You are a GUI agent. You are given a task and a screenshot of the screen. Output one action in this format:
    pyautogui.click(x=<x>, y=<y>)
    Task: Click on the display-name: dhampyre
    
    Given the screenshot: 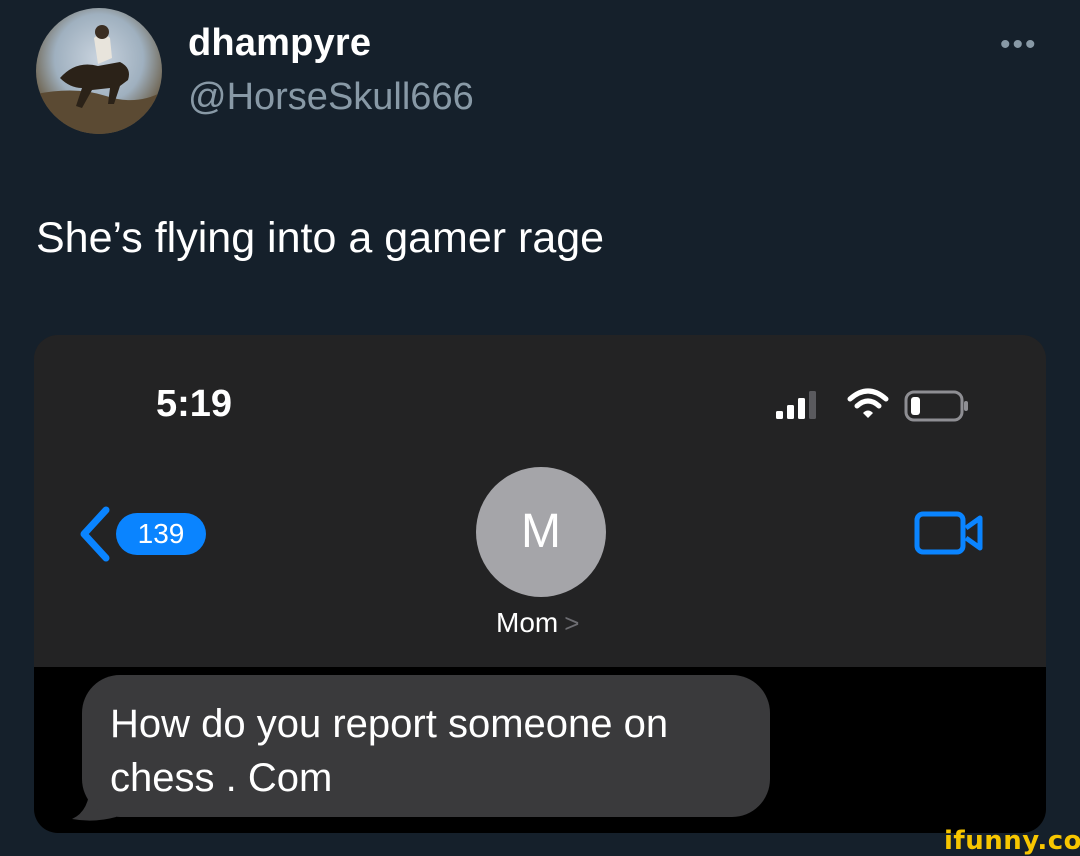 What is the action you would take?
    pyautogui.click(x=279, y=43)
    